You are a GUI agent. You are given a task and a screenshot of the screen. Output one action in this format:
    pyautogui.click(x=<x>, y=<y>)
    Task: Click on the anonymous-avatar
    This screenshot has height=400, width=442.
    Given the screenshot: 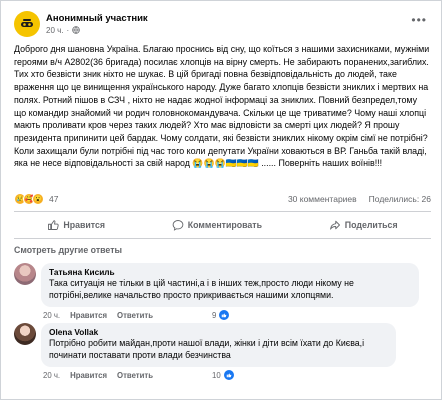 What is the action you would take?
    pyautogui.click(x=27, y=24)
    